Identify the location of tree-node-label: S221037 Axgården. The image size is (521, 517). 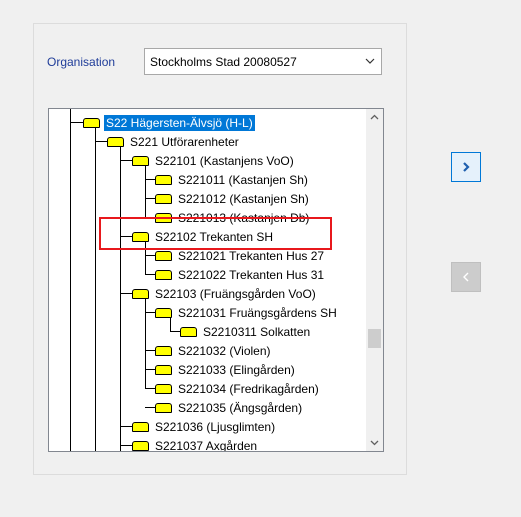
(206, 445).